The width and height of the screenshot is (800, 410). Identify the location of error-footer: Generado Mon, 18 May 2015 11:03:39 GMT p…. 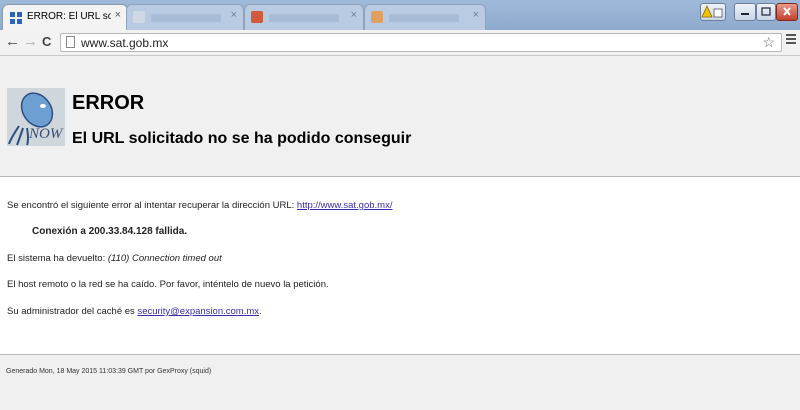
(400, 382).